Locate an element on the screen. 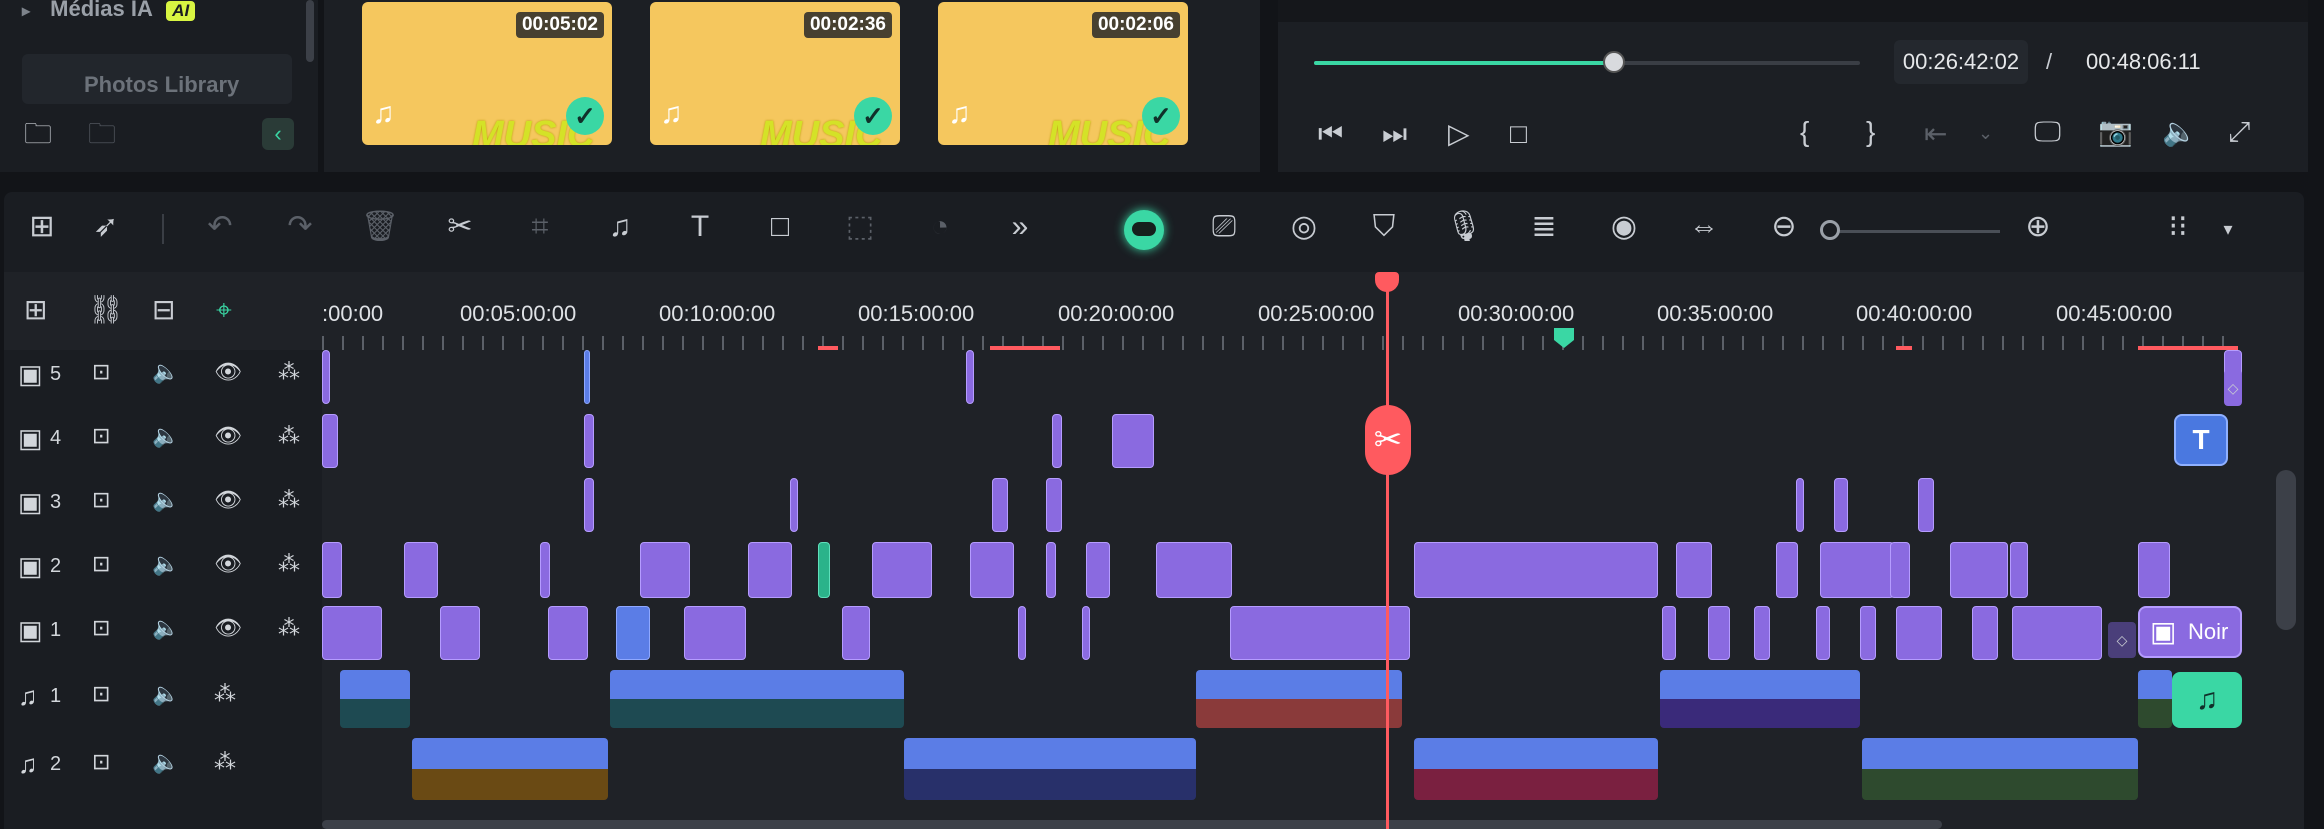  mask-icon: ⬚ is located at coordinates (860, 227).